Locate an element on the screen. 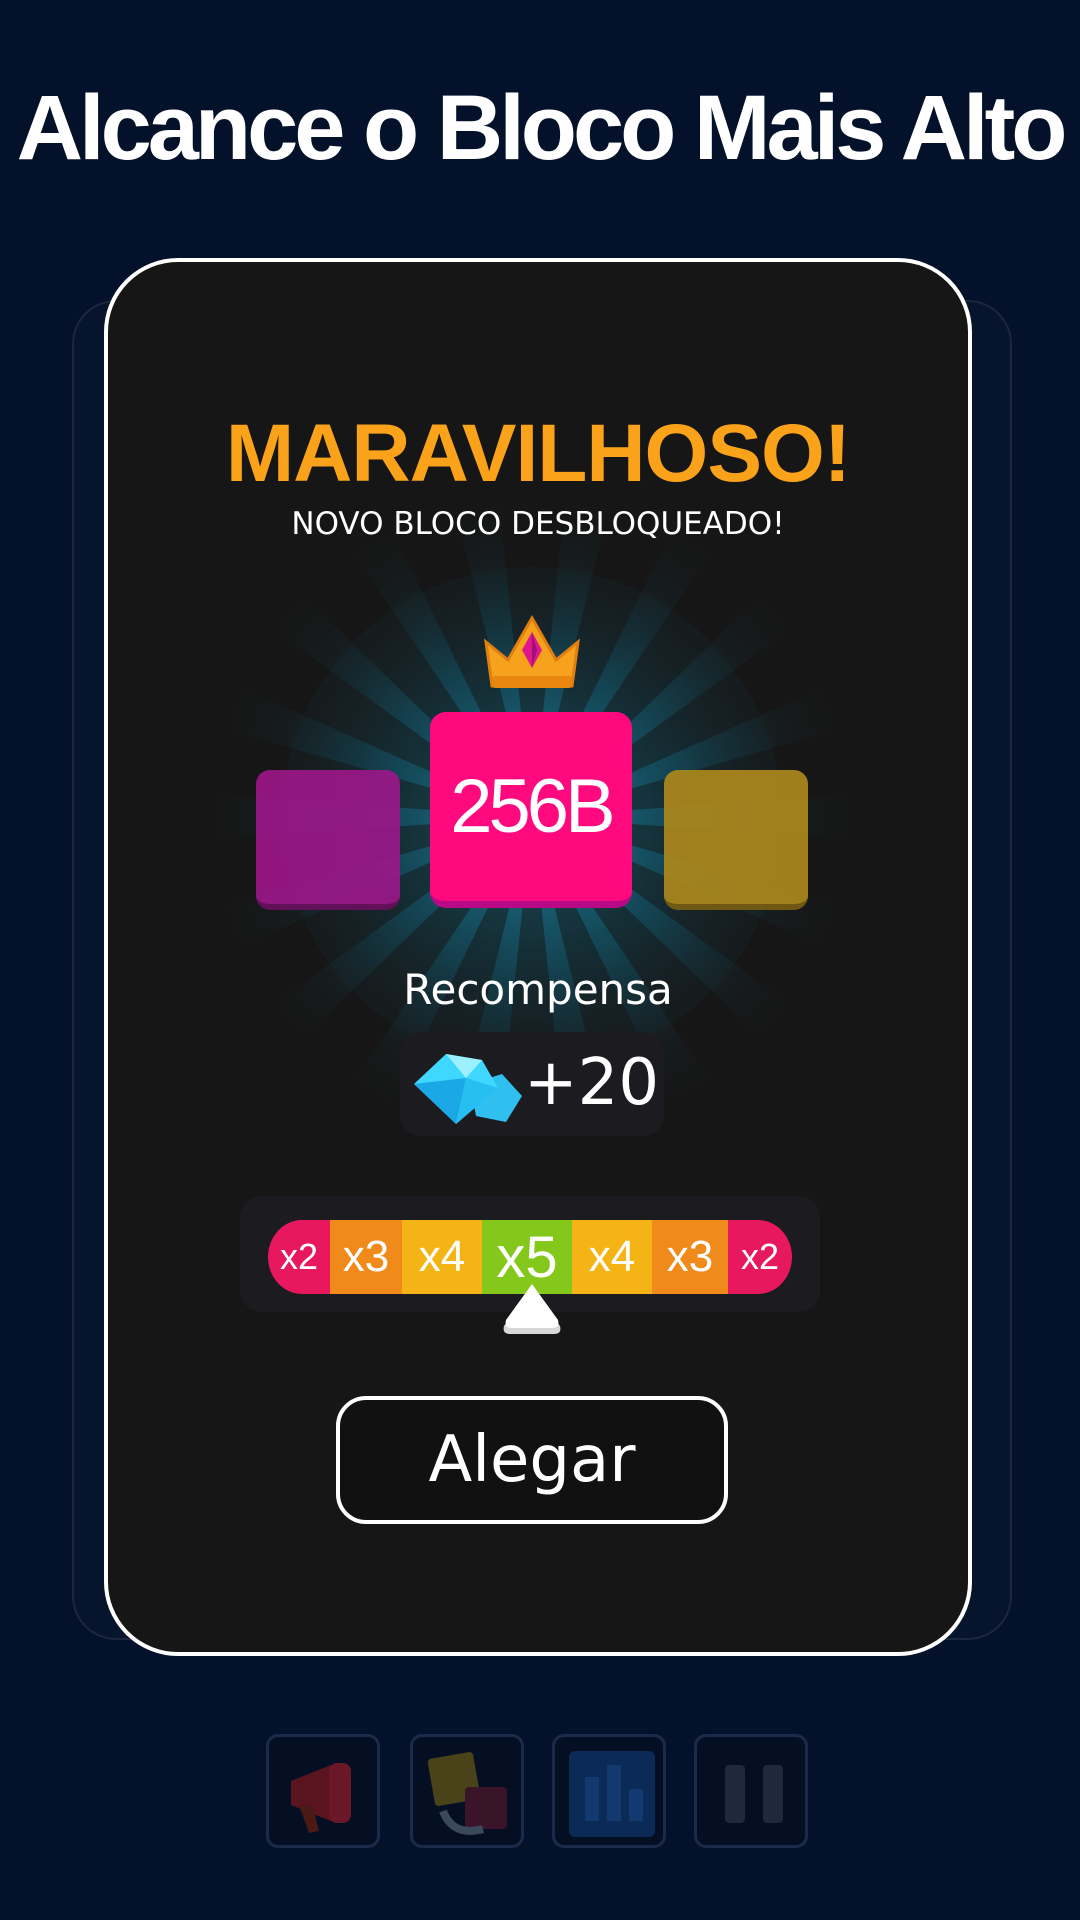 The image size is (1080, 1920). pause-button is located at coordinates (751, 1791).